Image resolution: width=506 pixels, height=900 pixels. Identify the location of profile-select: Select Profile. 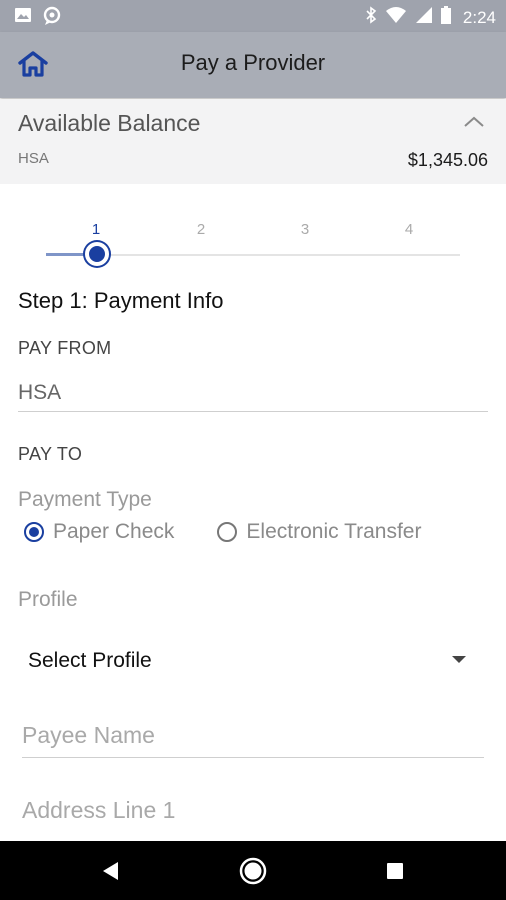
(253, 661).